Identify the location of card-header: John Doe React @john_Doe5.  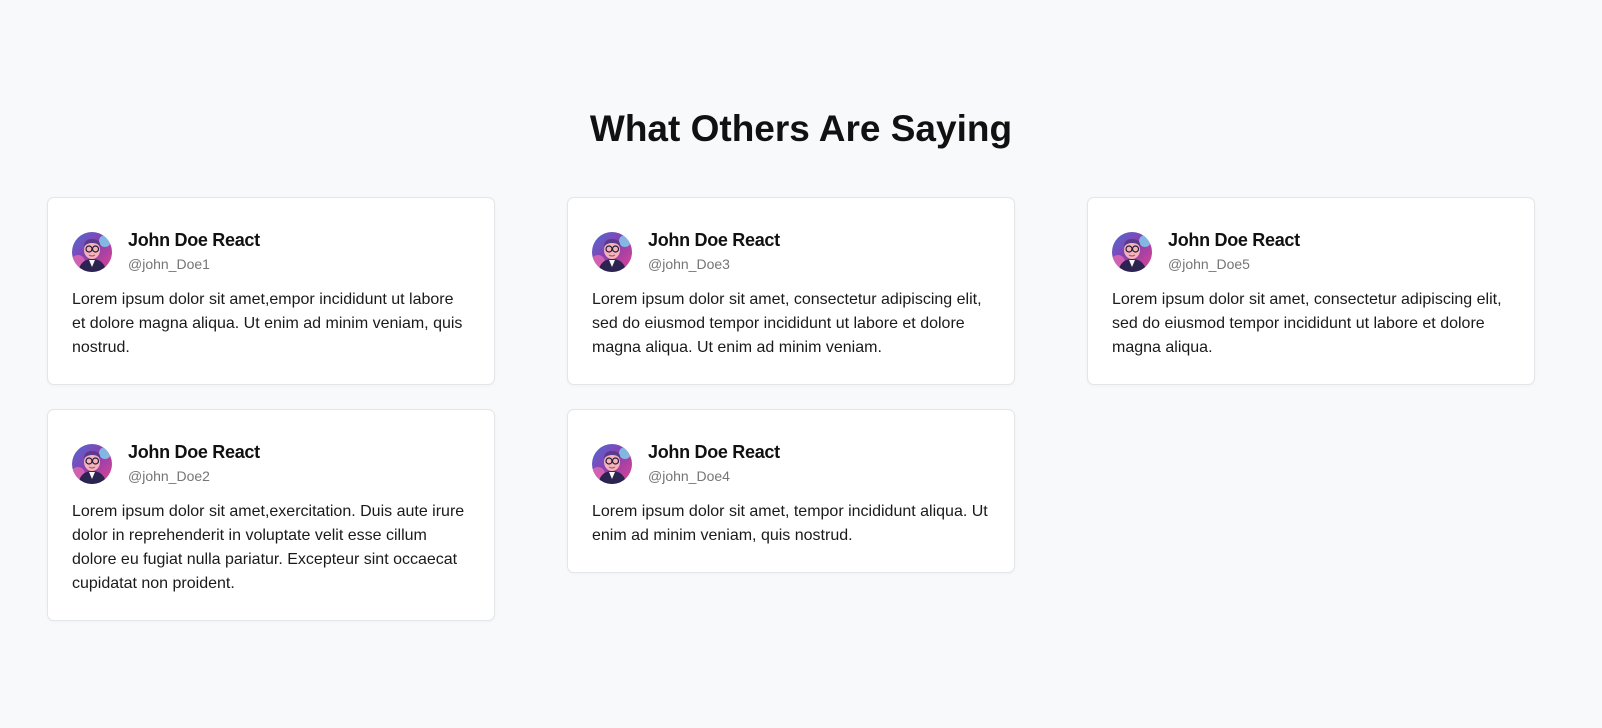
(1311, 251).